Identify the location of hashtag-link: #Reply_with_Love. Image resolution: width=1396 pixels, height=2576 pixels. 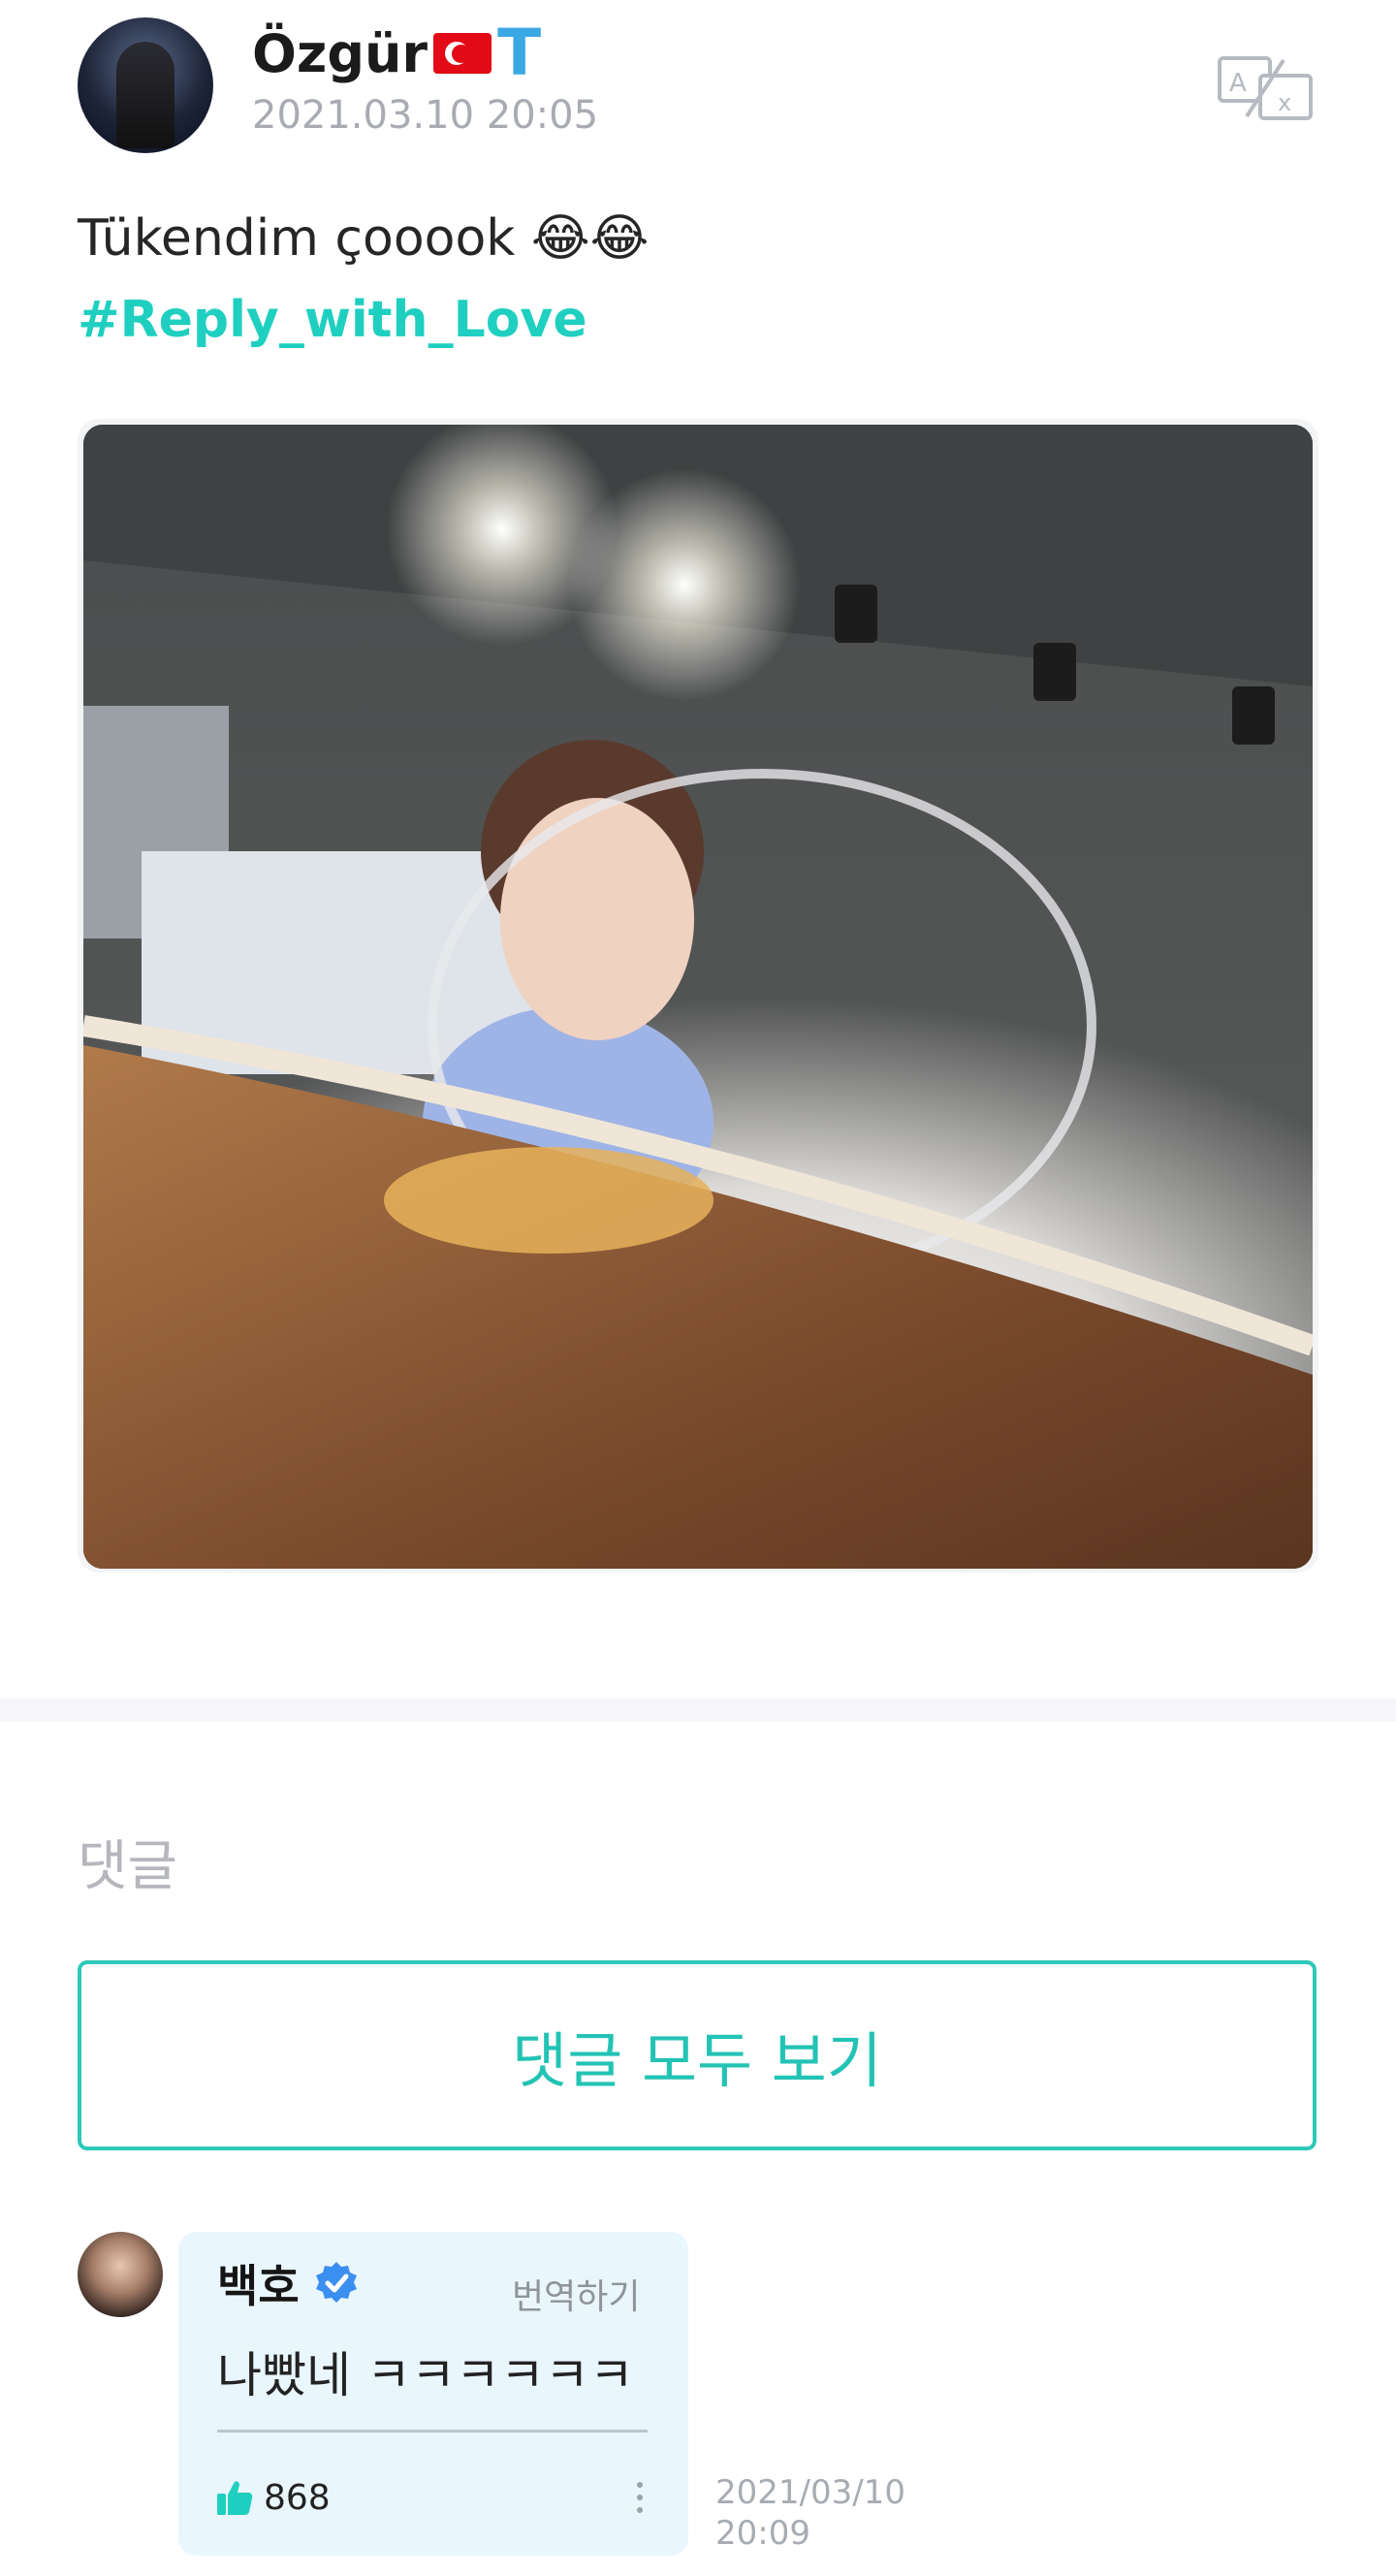
(332, 320).